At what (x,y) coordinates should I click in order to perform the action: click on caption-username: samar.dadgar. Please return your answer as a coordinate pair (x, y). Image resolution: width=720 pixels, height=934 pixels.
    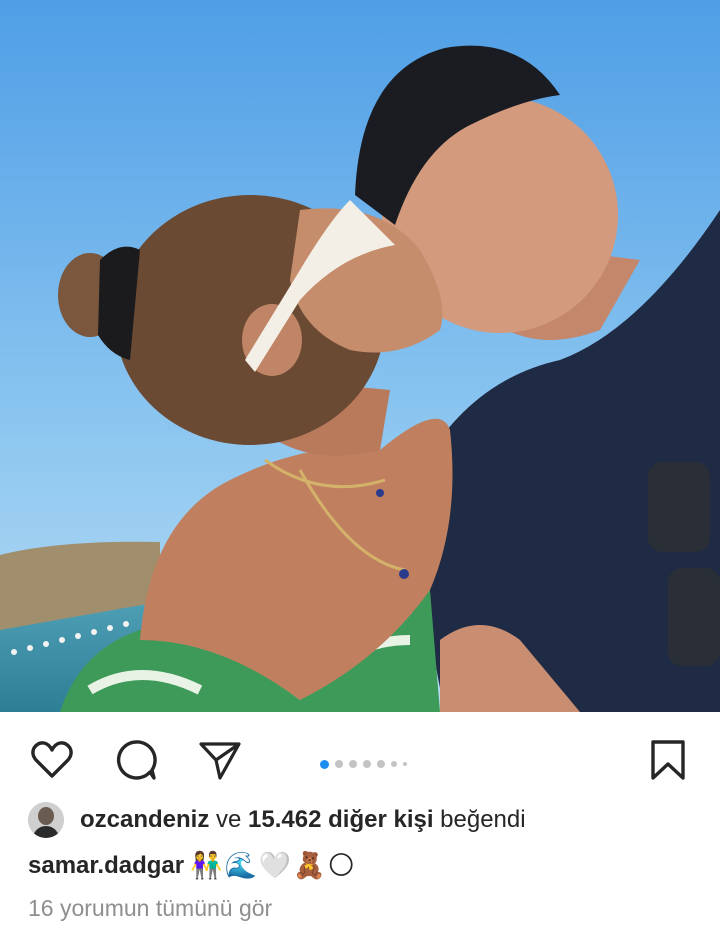
    Looking at the image, I should click on (106, 866).